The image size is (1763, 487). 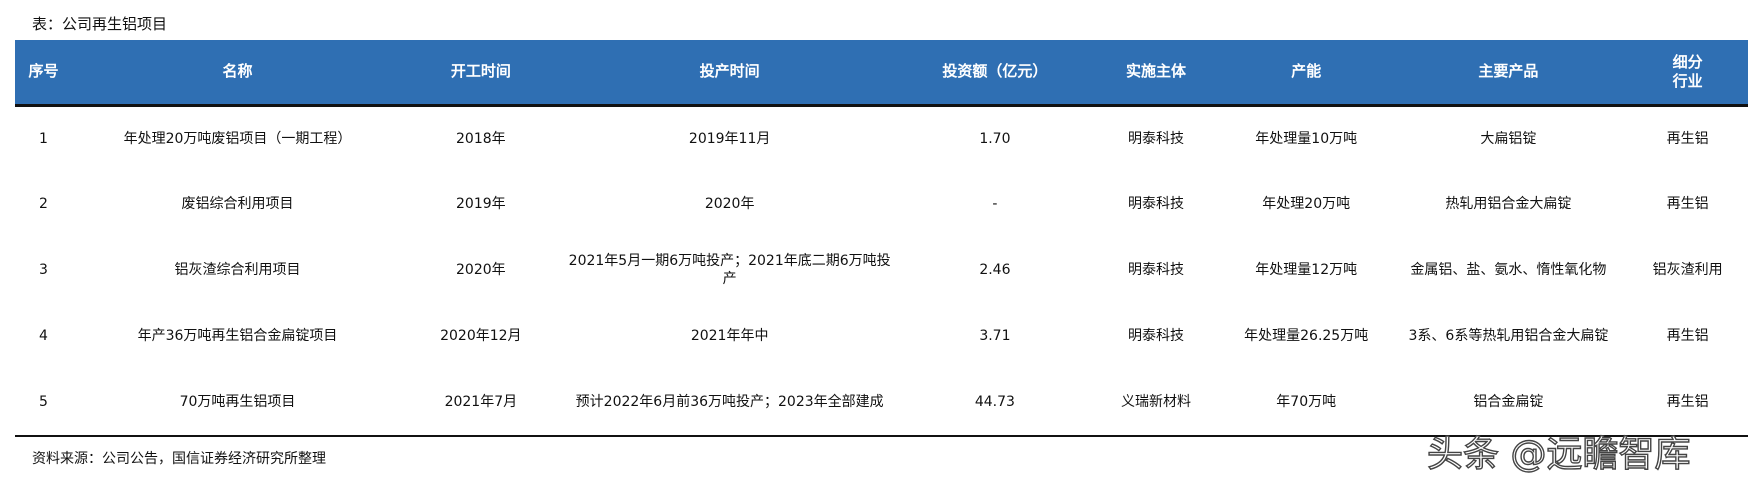 What do you see at coordinates (995, 138) in the screenshot?
I see `cell-investment: 1.70` at bounding box center [995, 138].